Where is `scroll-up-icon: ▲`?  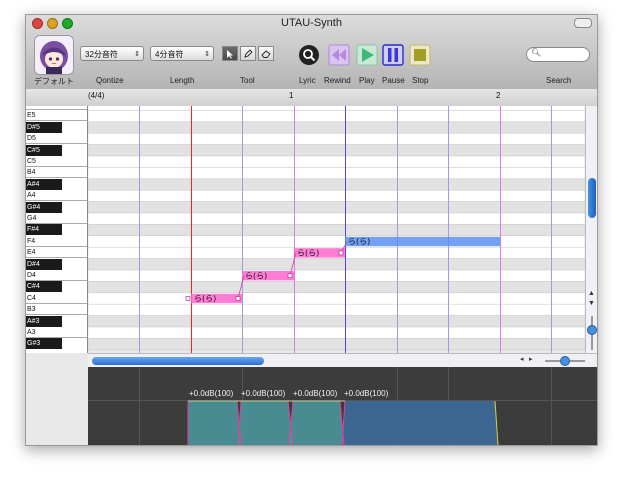 scroll-up-icon: ▲ is located at coordinates (591, 293).